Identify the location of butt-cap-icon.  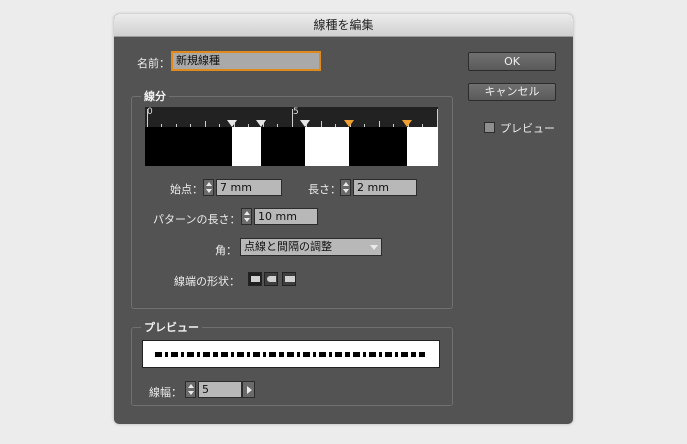
(255, 279).